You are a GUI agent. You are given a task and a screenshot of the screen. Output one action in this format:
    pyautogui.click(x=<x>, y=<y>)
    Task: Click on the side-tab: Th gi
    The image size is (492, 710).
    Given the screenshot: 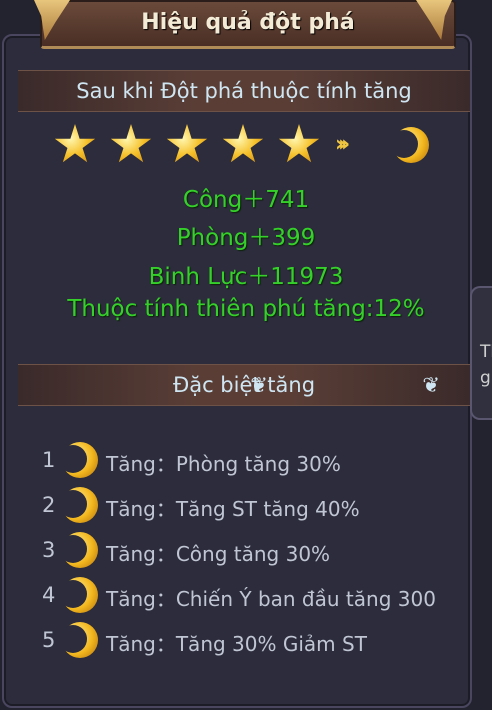 What is the action you would take?
    pyautogui.click(x=481, y=353)
    